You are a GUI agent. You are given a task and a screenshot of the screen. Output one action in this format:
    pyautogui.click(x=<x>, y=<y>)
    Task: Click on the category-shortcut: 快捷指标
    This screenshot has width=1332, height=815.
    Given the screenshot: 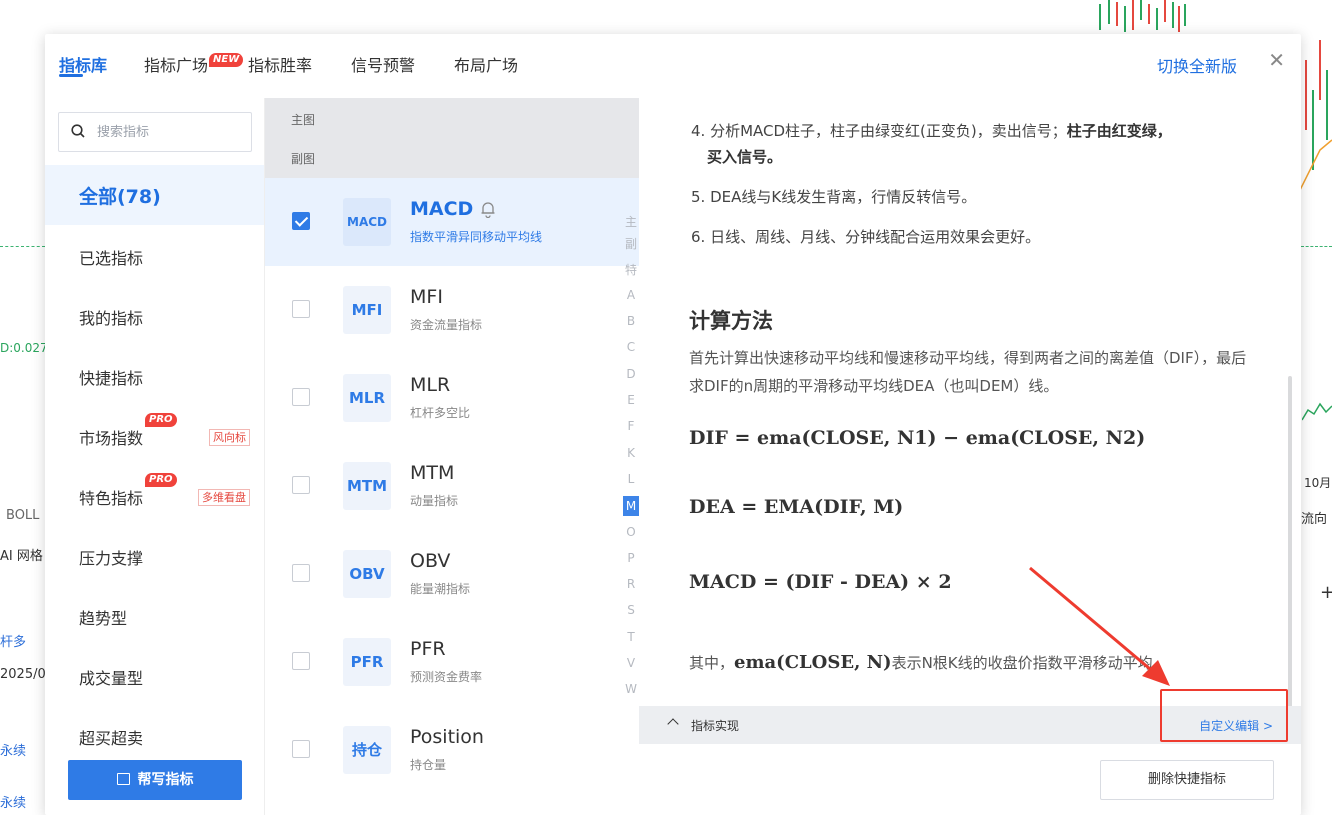 What is the action you would take?
    pyautogui.click(x=154, y=375)
    